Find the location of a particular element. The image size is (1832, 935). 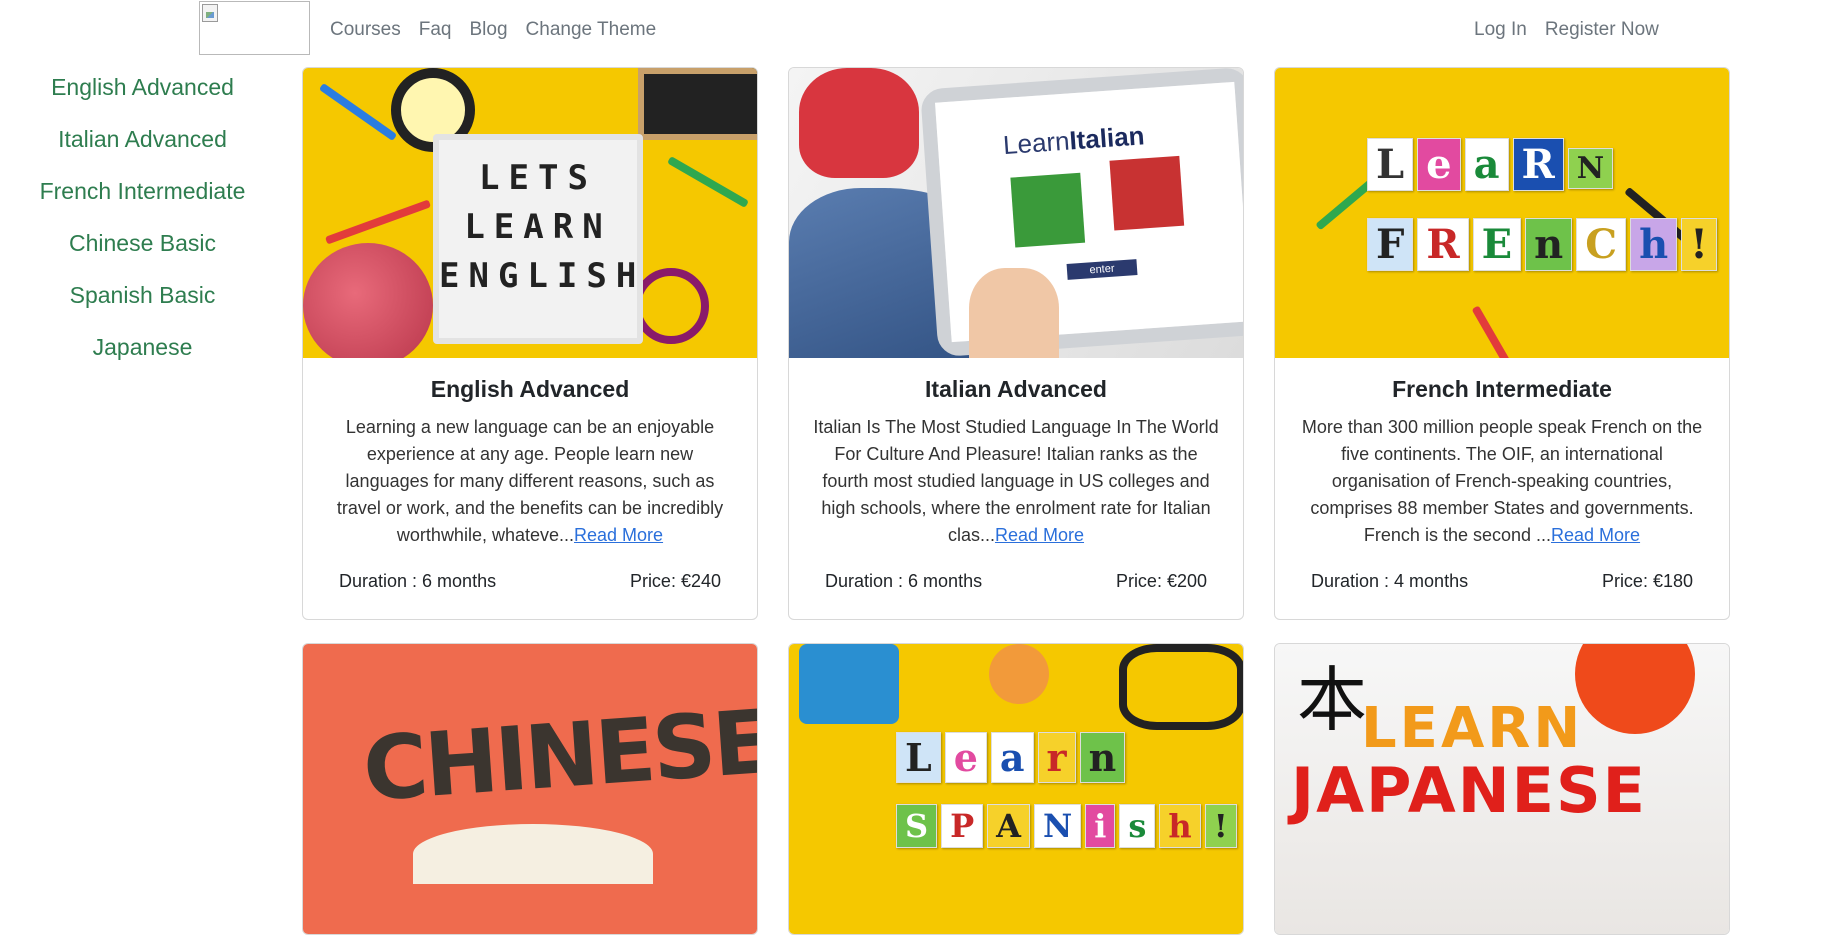

main-nav: Courses Faq Blog Change Theme is located at coordinates (502, 30).